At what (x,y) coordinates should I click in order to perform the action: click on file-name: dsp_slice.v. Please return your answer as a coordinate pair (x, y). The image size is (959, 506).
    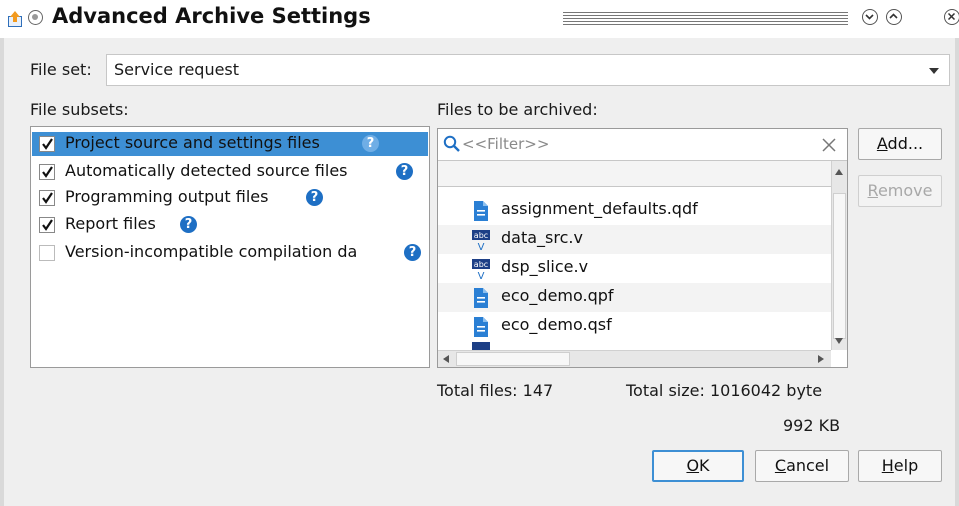
    Looking at the image, I should click on (545, 266).